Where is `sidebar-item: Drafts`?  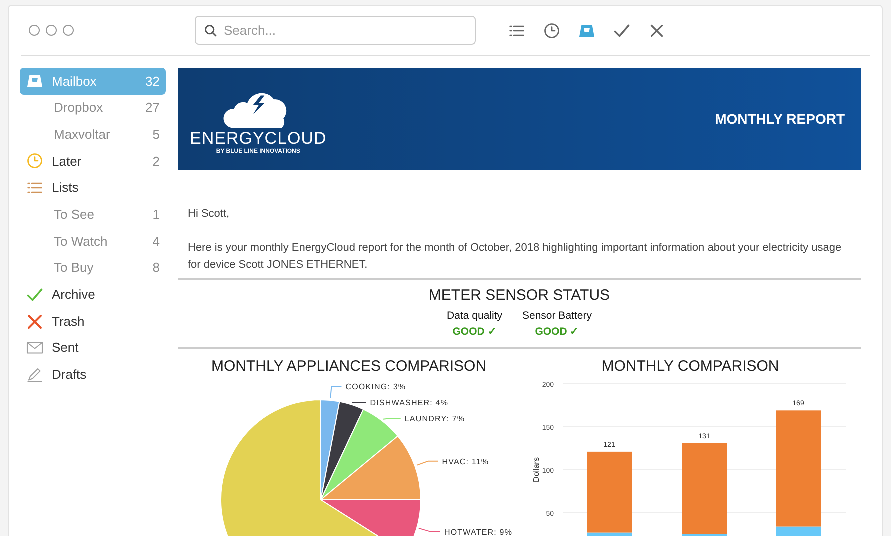
sidebar-item: Drafts is located at coordinates (93, 375).